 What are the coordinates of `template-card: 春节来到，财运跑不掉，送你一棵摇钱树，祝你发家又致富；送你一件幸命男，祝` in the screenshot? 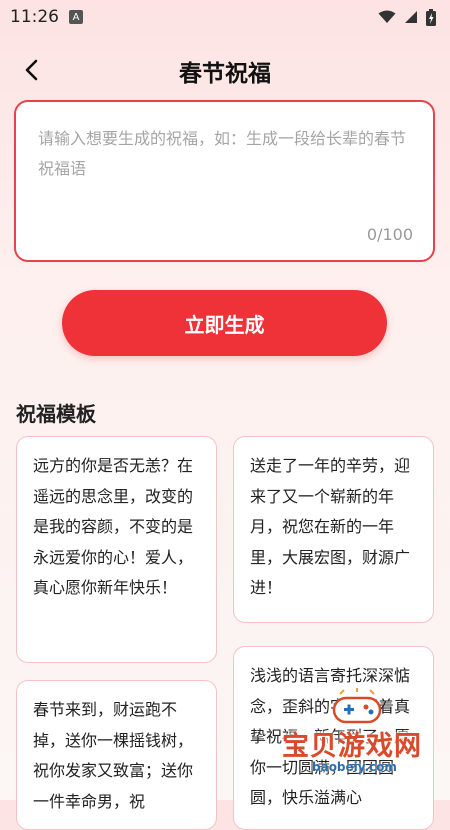 It's located at (116, 755).